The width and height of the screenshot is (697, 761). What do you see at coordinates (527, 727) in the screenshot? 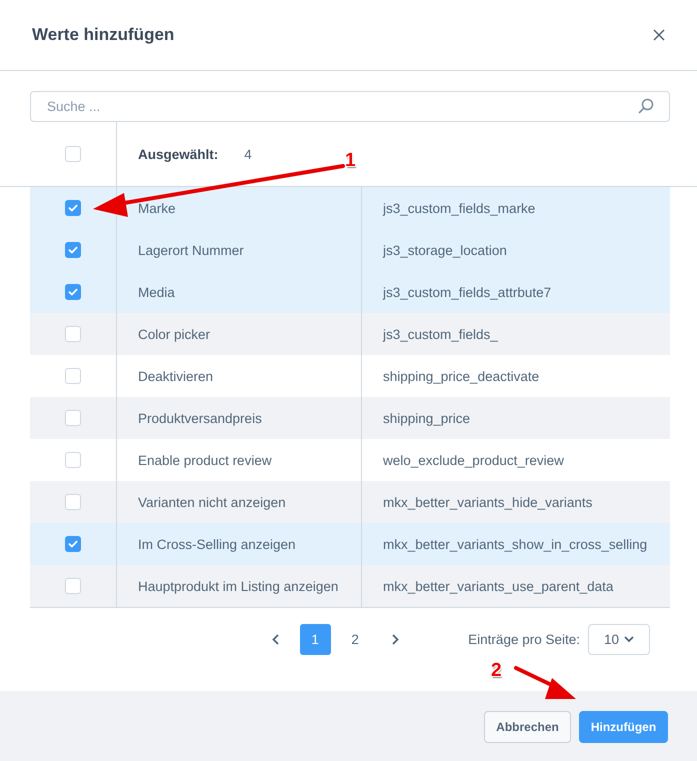
I see `cancel-button: Abbrechen` at bounding box center [527, 727].